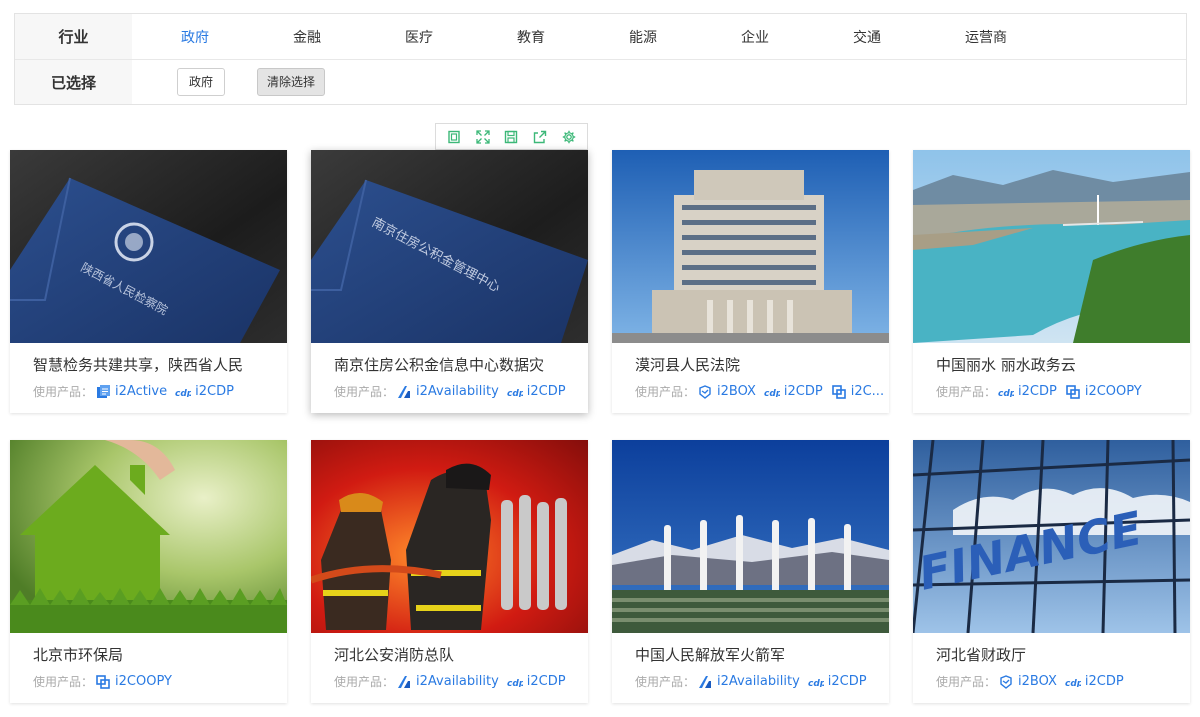  What do you see at coordinates (1051, 246) in the screenshot?
I see `card-image-river-landscape` at bounding box center [1051, 246].